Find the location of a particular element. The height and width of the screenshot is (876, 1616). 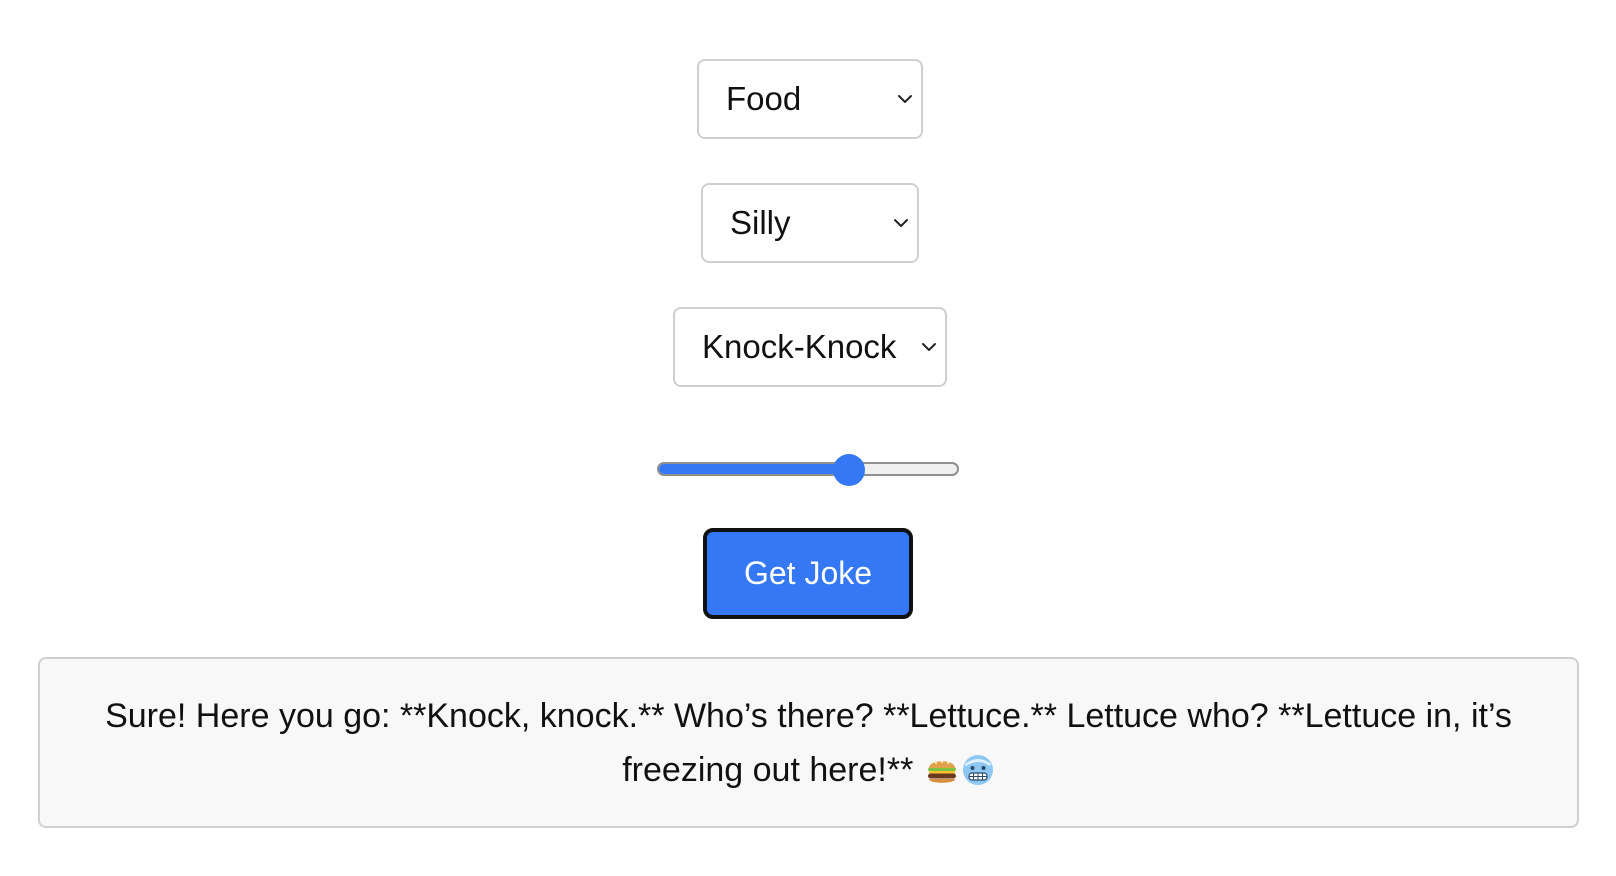

hamburger-icon is located at coordinates (942, 770).